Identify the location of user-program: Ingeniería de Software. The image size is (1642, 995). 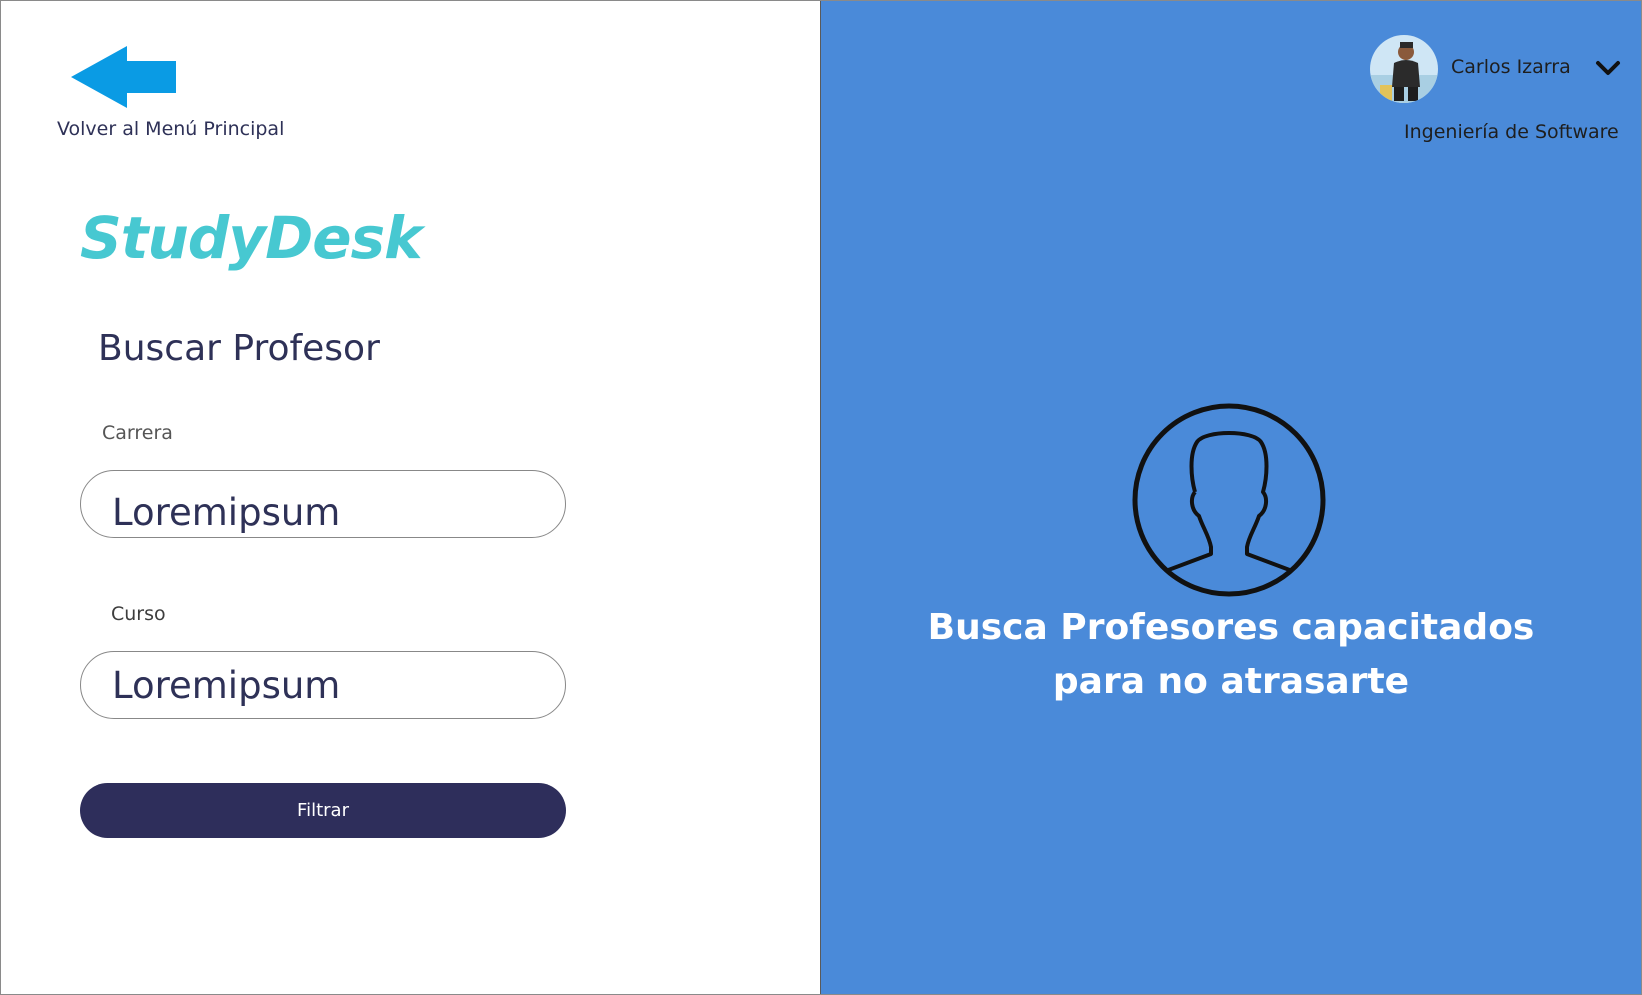
(1511, 132).